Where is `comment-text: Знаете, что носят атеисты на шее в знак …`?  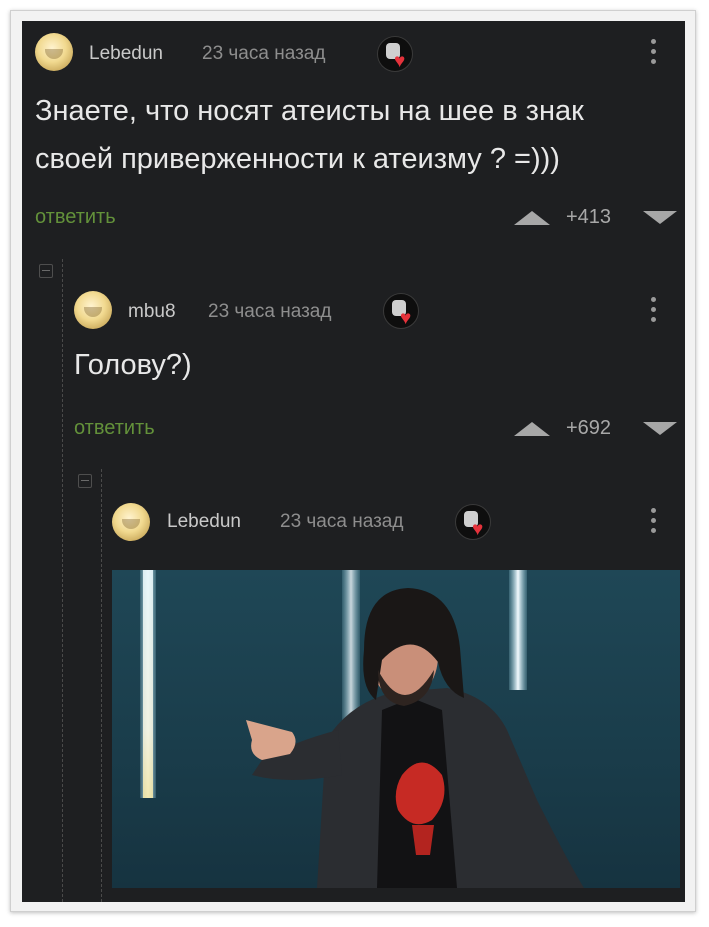 comment-text: Знаете, что носят атеисты на шее в знак … is located at coordinates (309, 135).